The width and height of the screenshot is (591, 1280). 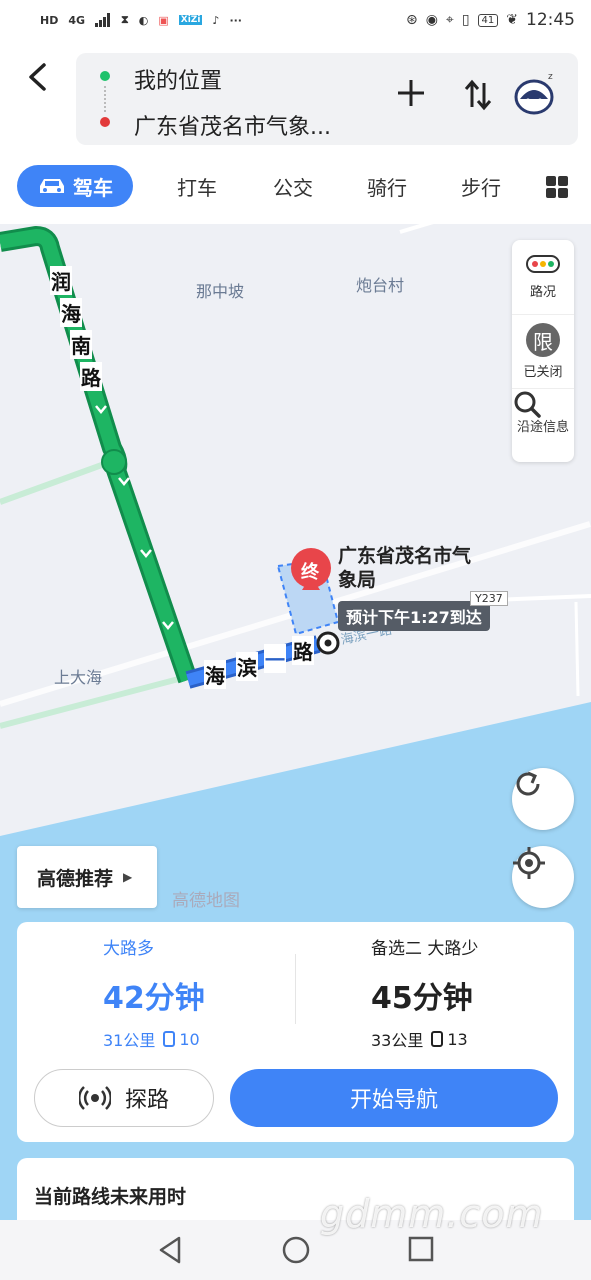 What do you see at coordinates (128, 949) in the screenshot?
I see `route-tag: 大路多` at bounding box center [128, 949].